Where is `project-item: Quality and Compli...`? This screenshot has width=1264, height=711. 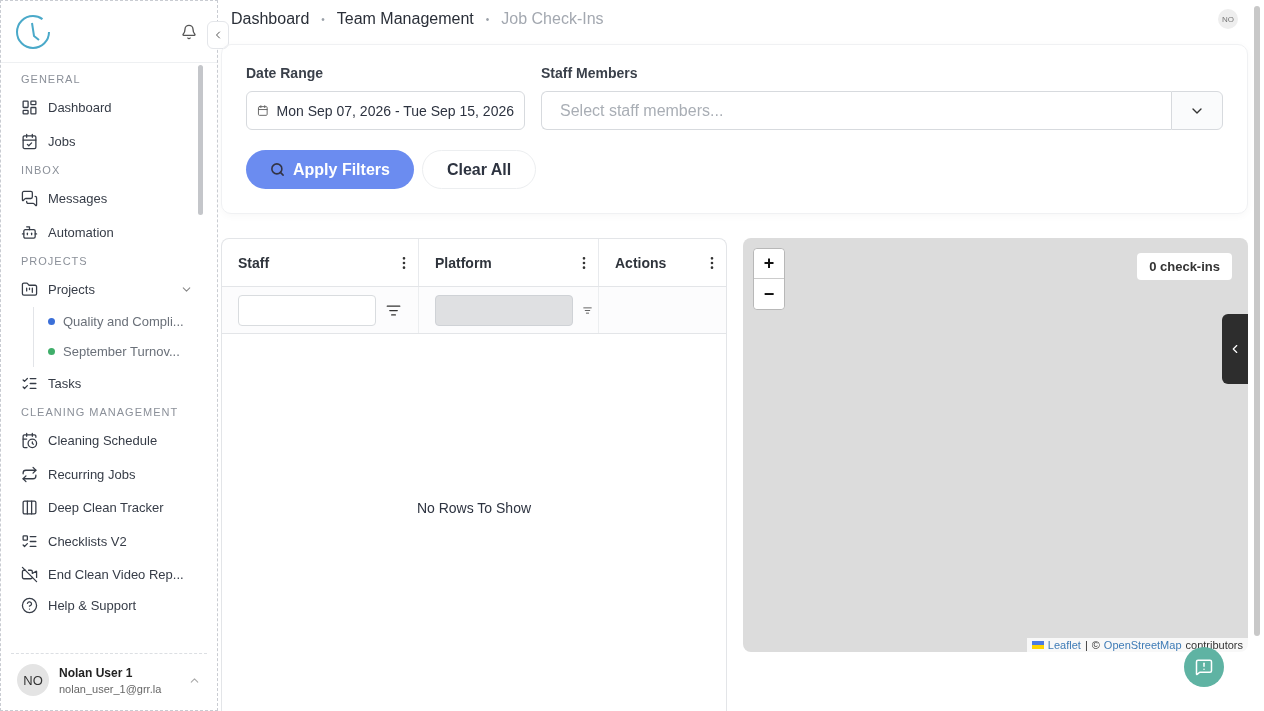
project-item: Quality and Compli... is located at coordinates (123, 321).